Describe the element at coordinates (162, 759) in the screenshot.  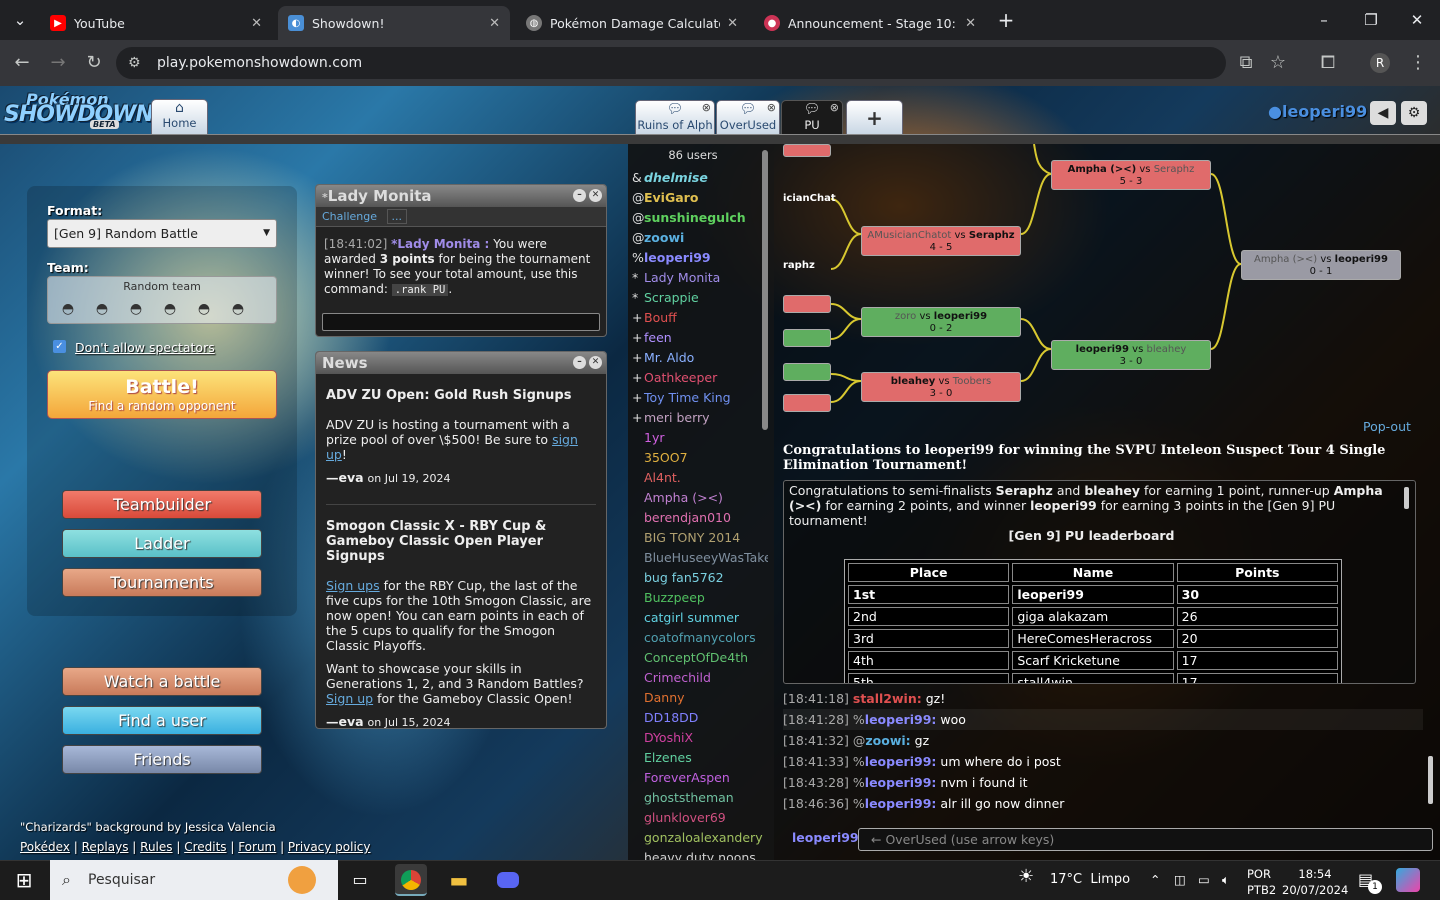
I see `friends-button: Friends` at that location.